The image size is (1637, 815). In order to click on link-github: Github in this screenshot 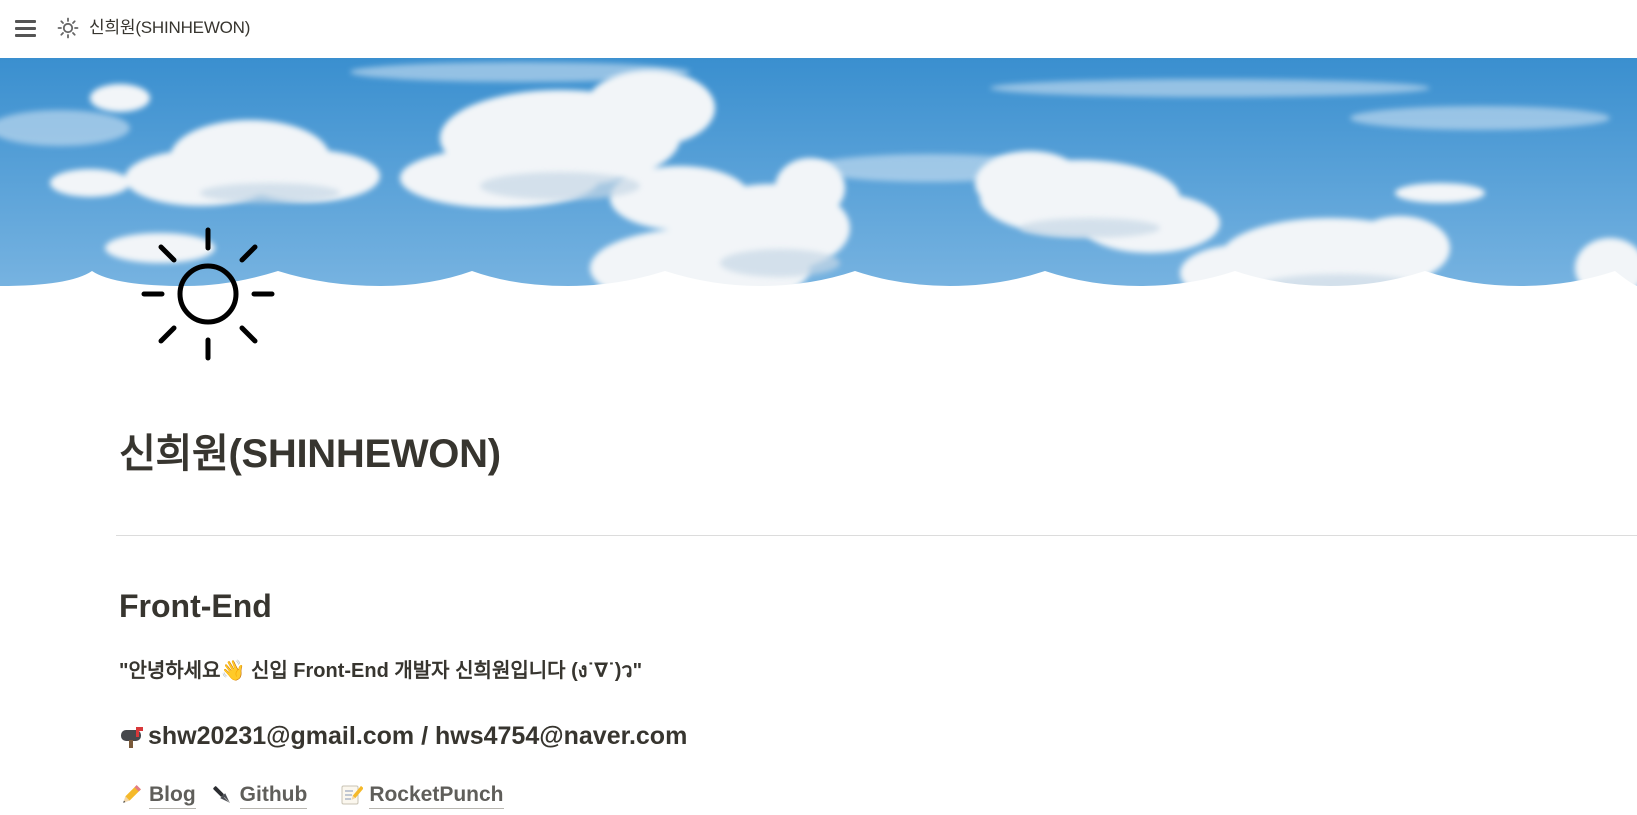, I will do `click(259, 795)`.